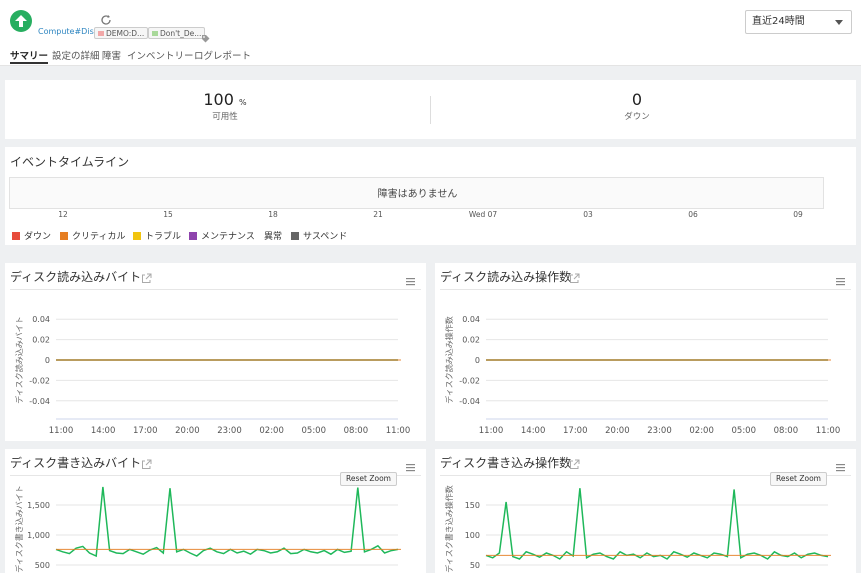 The width and height of the screenshot is (861, 573). What do you see at coordinates (430, 109) in the screenshot?
I see `availability-summary: 100 % 可用性 0 ダウン` at bounding box center [430, 109].